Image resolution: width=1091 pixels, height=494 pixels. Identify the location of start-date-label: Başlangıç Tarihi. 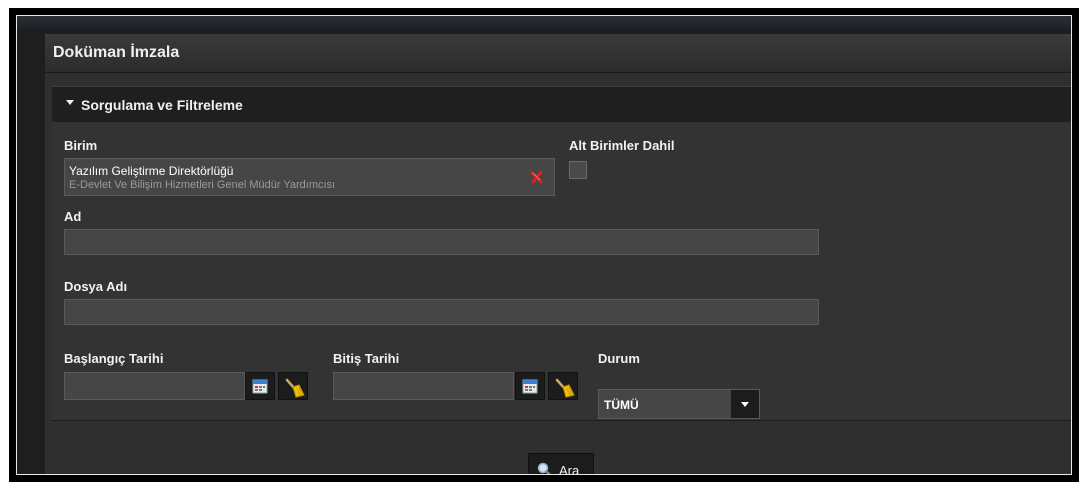
(114, 358).